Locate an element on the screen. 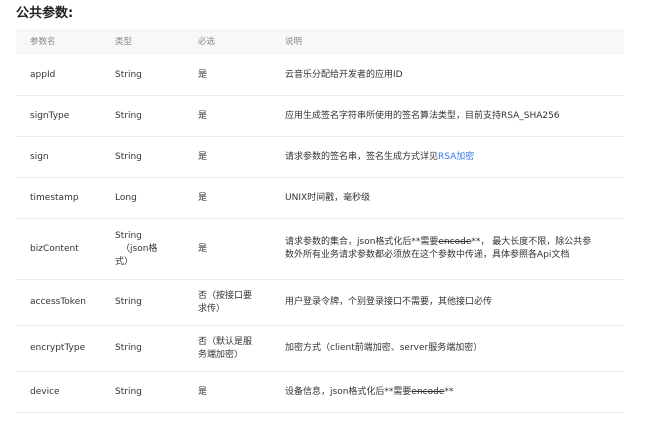 This screenshot has width=650, height=422. param-desc: 用户登录令牌，个别登录接口不需要，其他接口必传 is located at coordinates (389, 302).